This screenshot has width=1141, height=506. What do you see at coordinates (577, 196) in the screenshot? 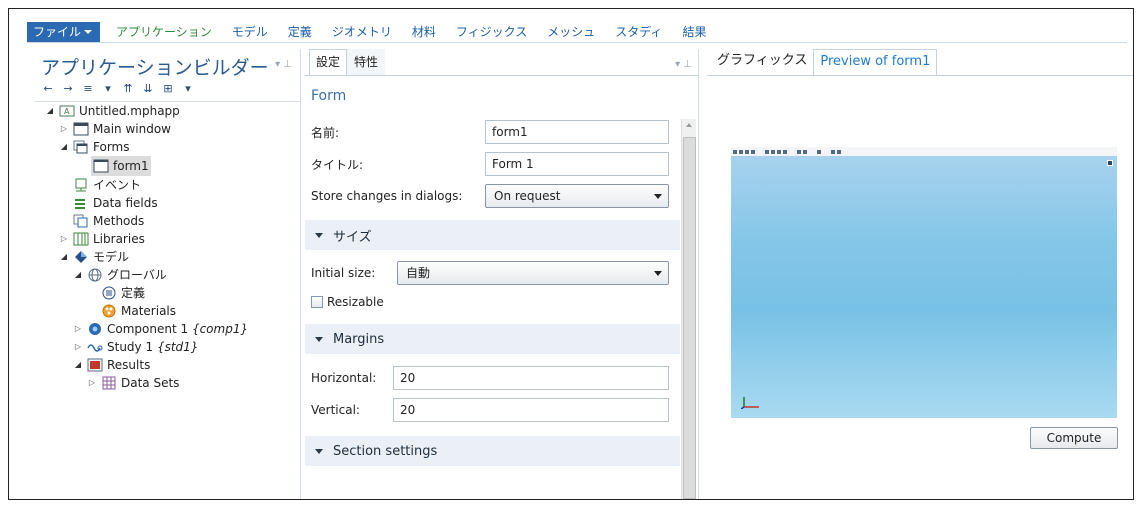
I see `store-changes-select: On request` at bounding box center [577, 196].